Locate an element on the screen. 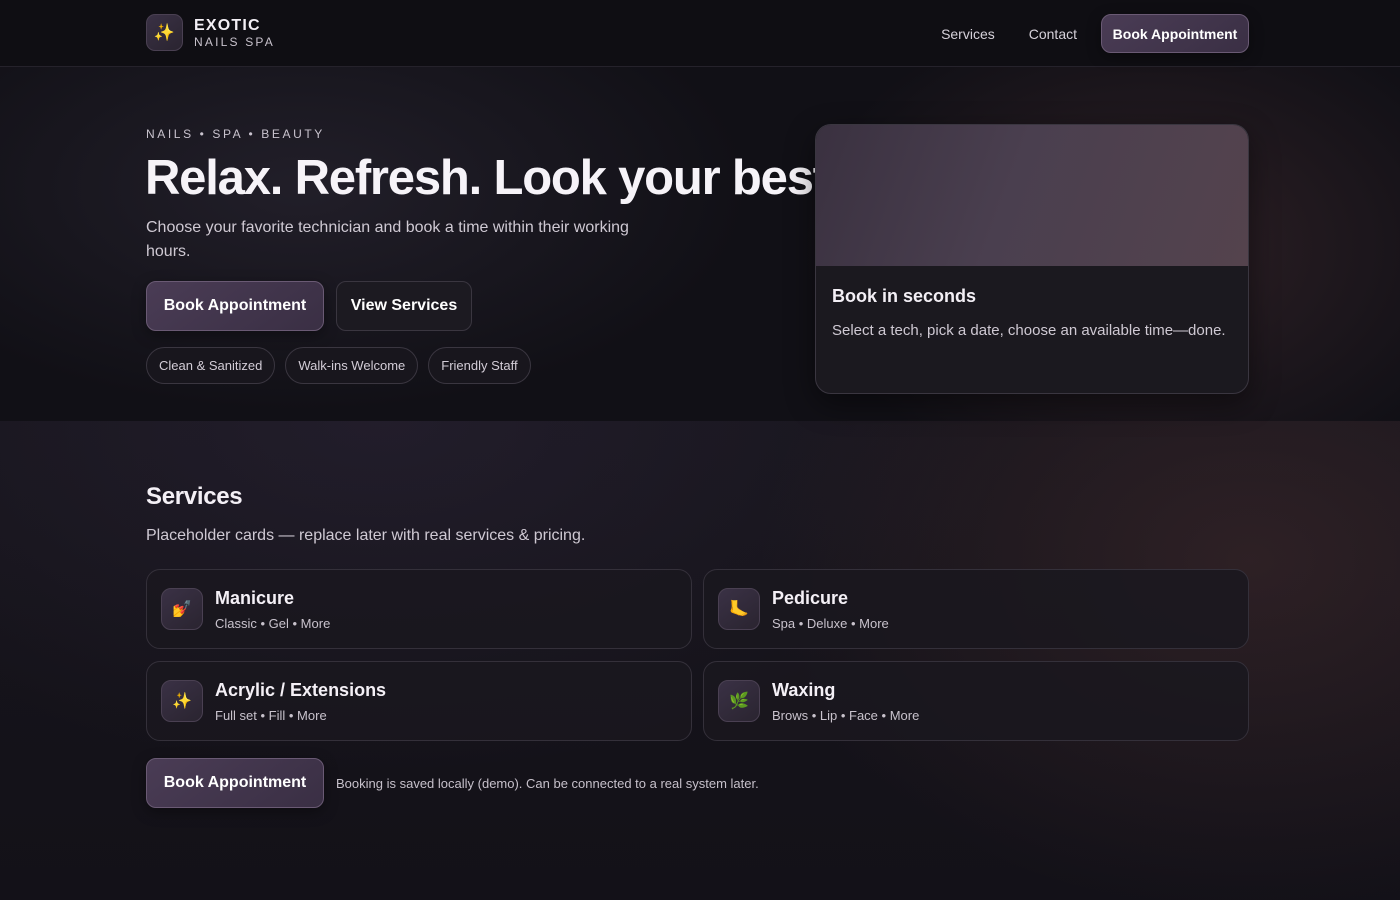  view-services-button: View Services is located at coordinates (404, 306).